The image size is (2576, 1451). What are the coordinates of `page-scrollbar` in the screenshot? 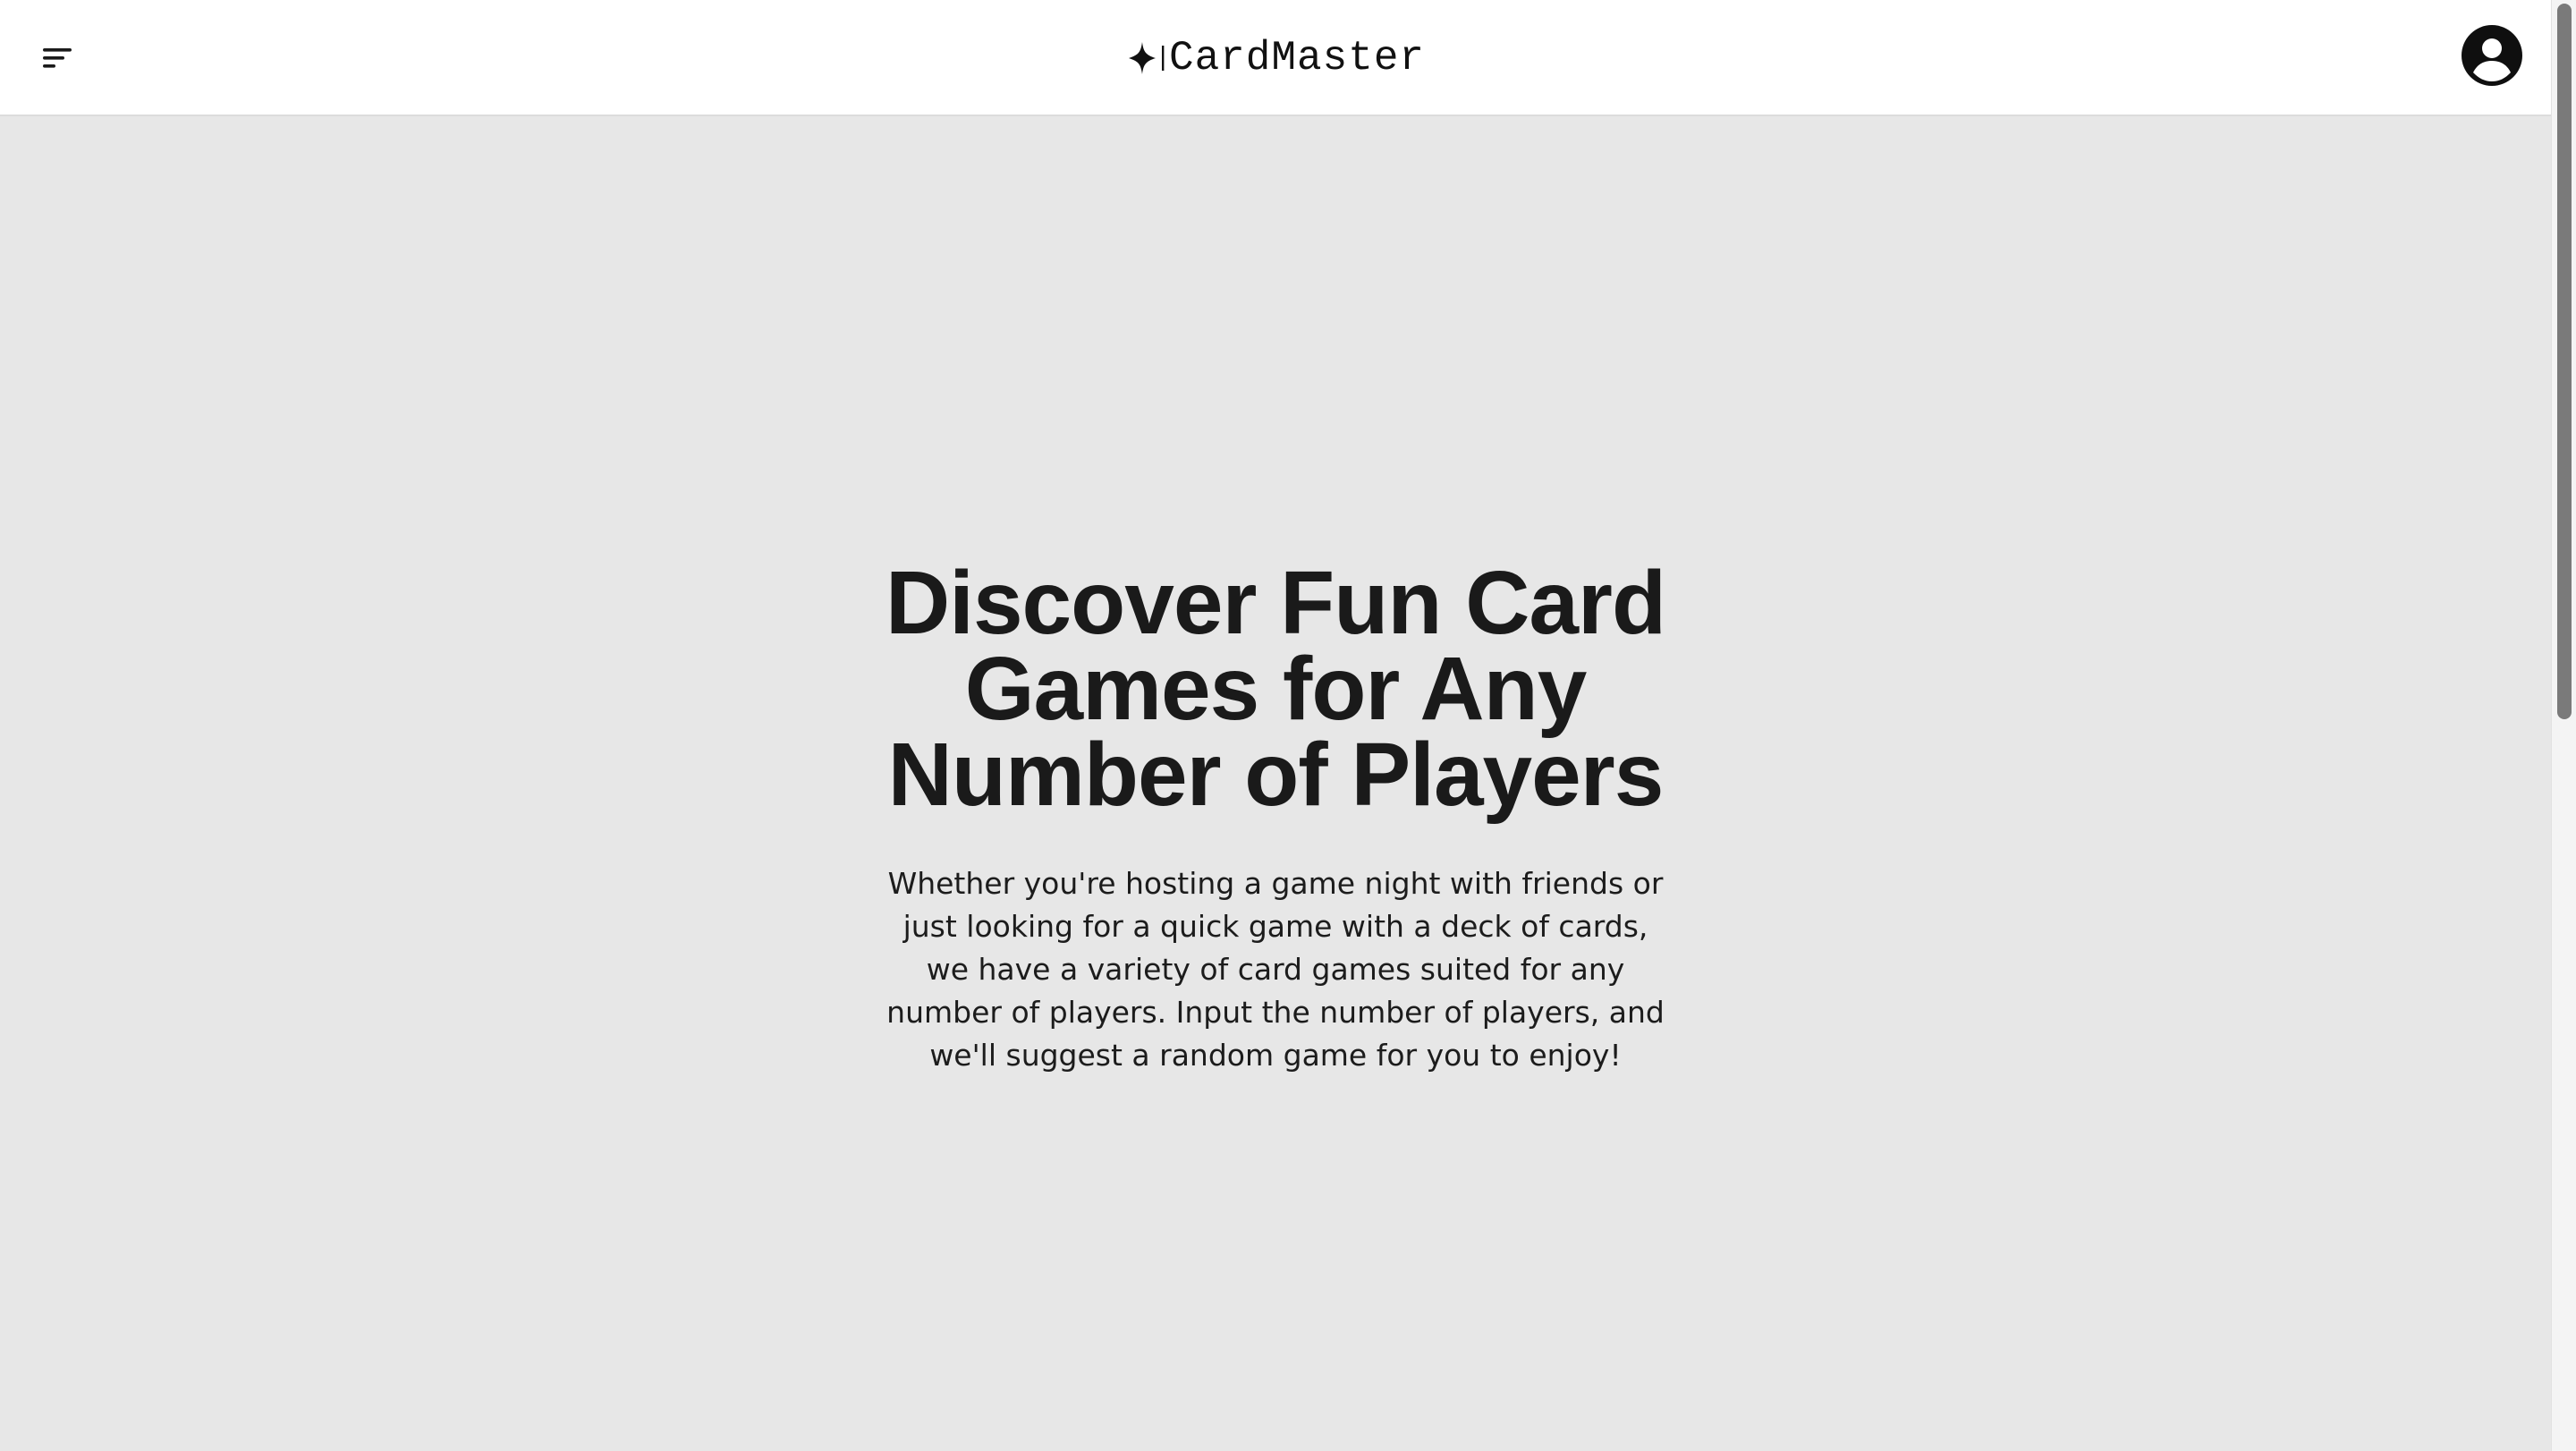 It's located at (2563, 726).